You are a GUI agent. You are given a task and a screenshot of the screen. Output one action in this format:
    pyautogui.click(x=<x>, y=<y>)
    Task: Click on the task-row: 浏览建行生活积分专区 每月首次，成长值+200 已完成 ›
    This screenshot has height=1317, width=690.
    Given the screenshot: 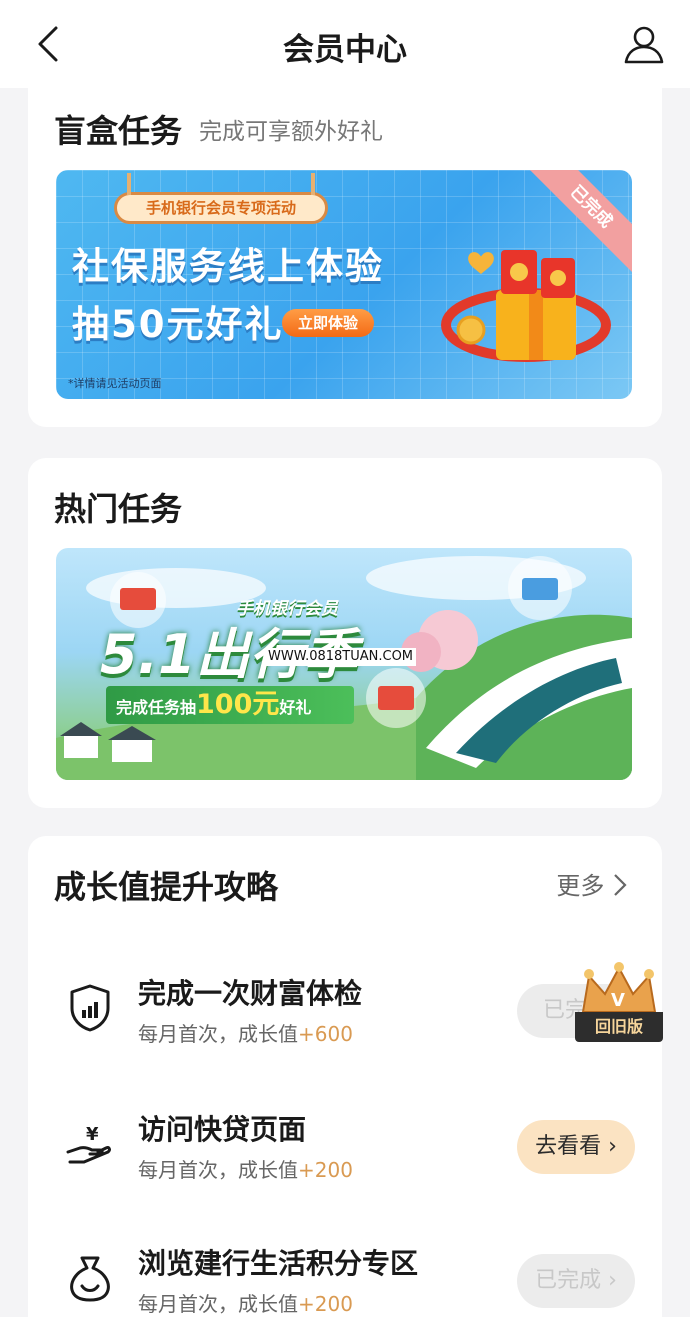 What is the action you would take?
    pyautogui.click(x=345, y=1274)
    